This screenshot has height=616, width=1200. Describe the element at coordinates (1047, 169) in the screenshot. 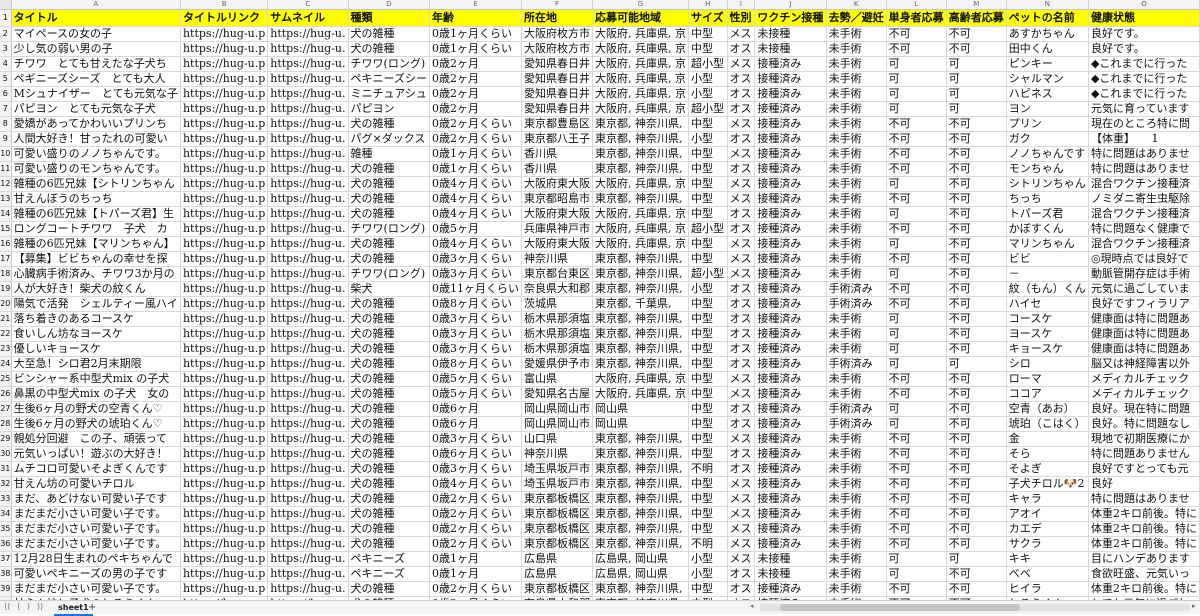

I see `data-cell: モンちゃん` at that location.